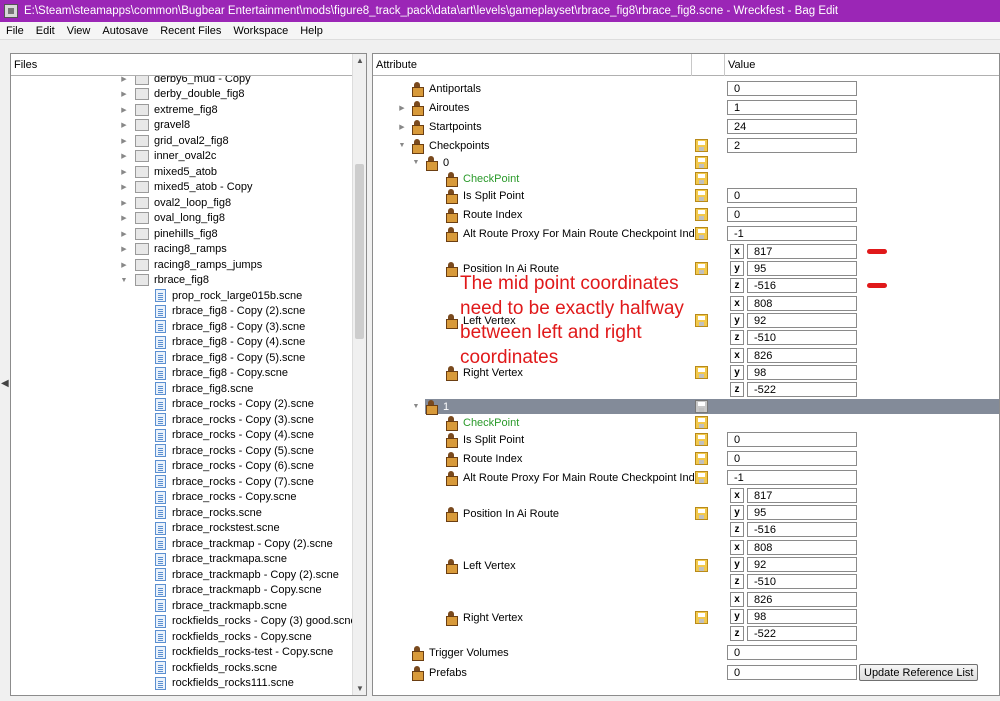  What do you see at coordinates (443, 145) in the screenshot?
I see `row-checkpoints: ▼ Checkpoints` at bounding box center [443, 145].